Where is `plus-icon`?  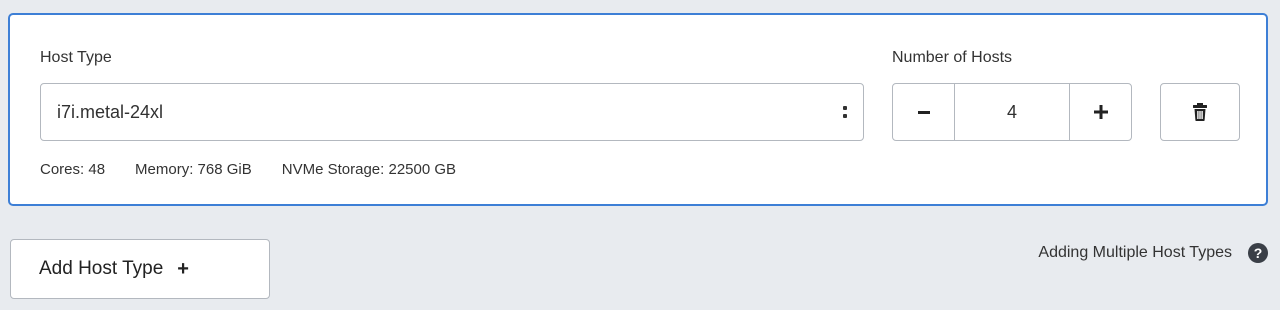
plus-icon is located at coordinates (1100, 112).